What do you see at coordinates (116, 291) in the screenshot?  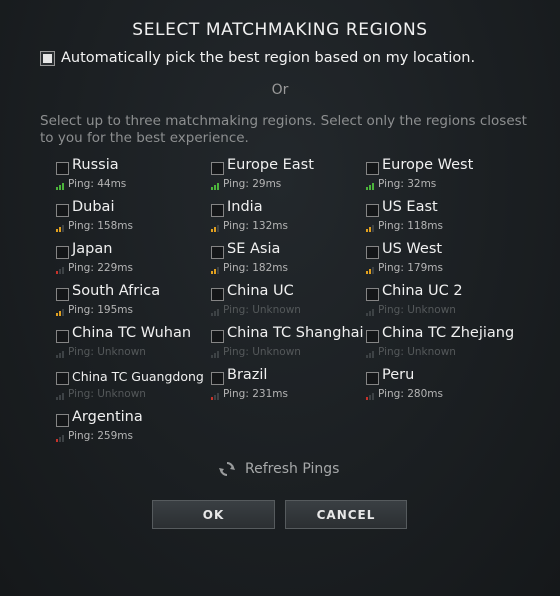 I see `region-name: South Africa` at bounding box center [116, 291].